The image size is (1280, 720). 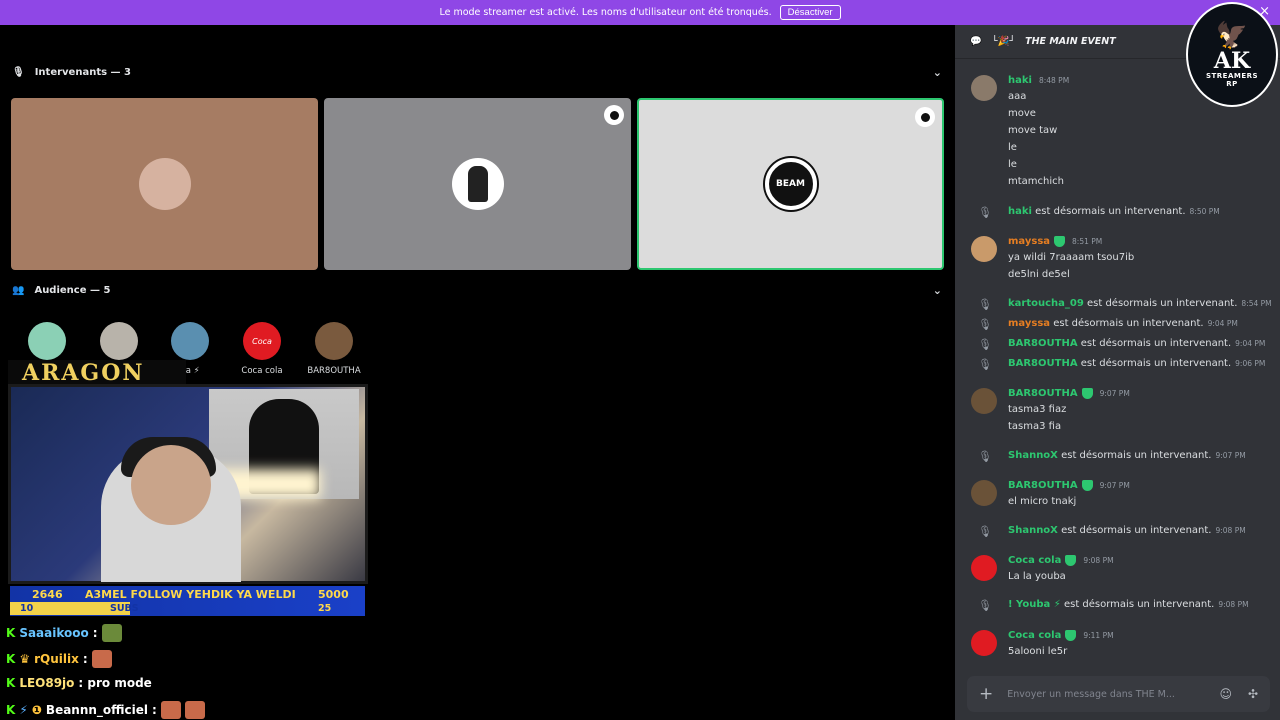 What do you see at coordinates (82, 72) in the screenshot?
I see `speakers-heading: Intervenants — 3` at bounding box center [82, 72].